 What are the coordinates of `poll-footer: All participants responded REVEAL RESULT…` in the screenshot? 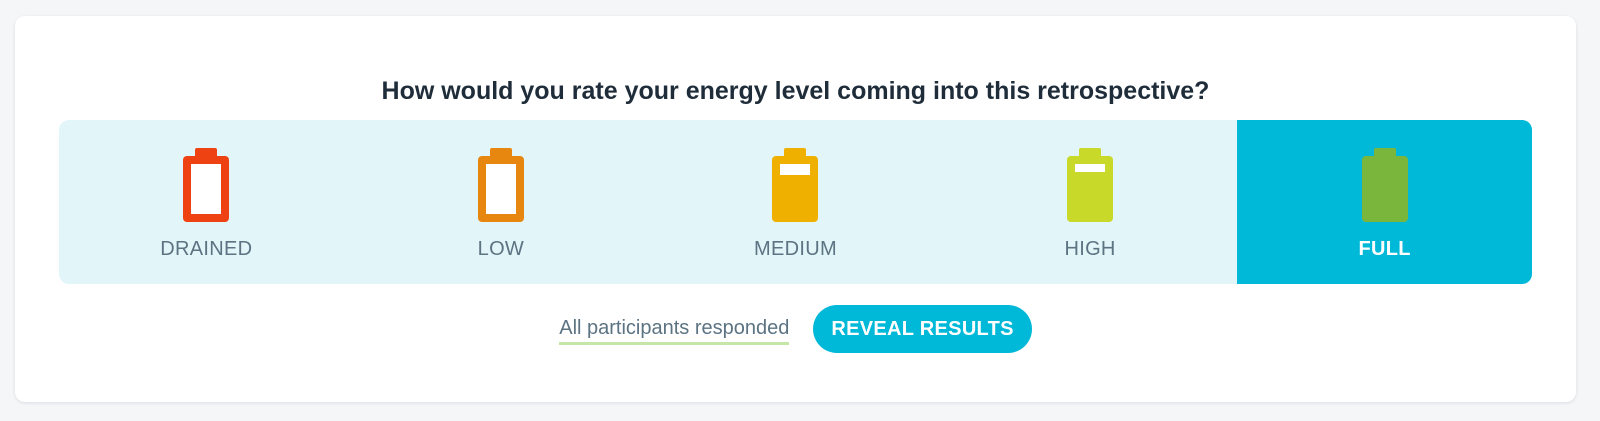 It's located at (795, 329).